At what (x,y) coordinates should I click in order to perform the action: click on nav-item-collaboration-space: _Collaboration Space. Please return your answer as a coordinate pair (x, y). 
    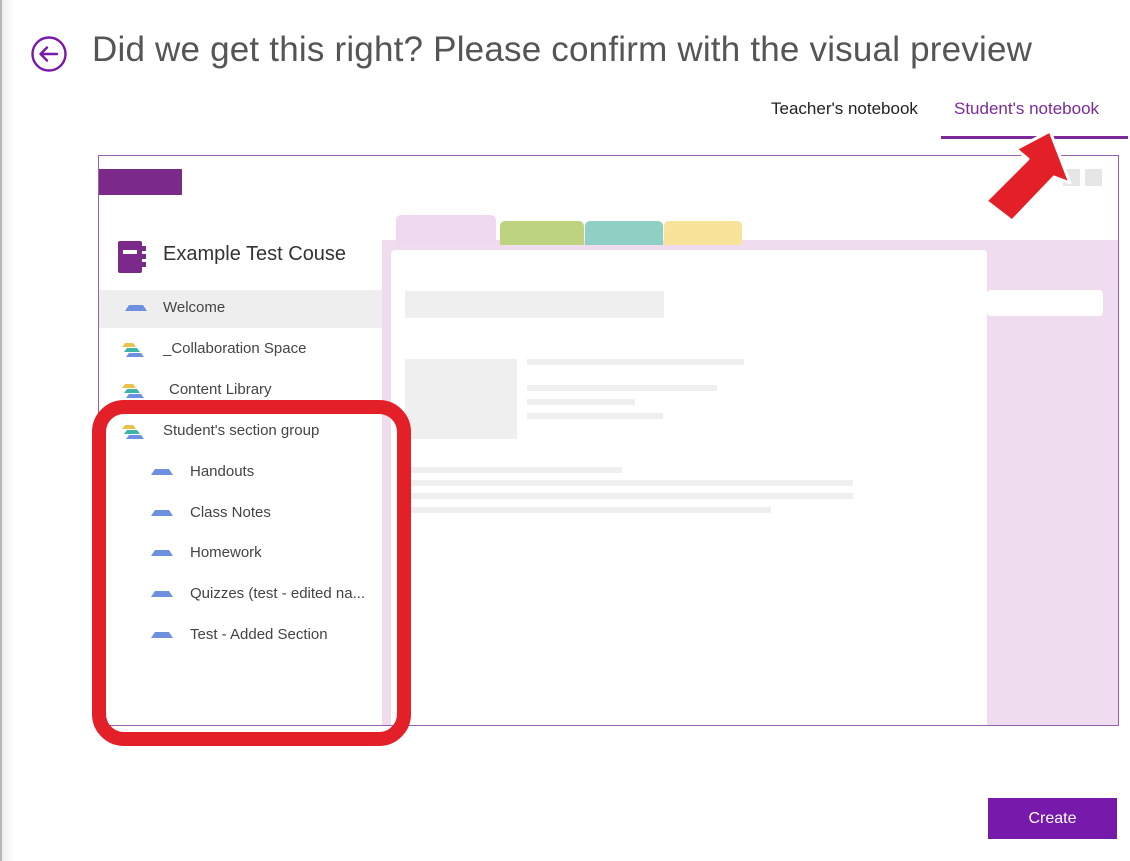
    Looking at the image, I should click on (240, 350).